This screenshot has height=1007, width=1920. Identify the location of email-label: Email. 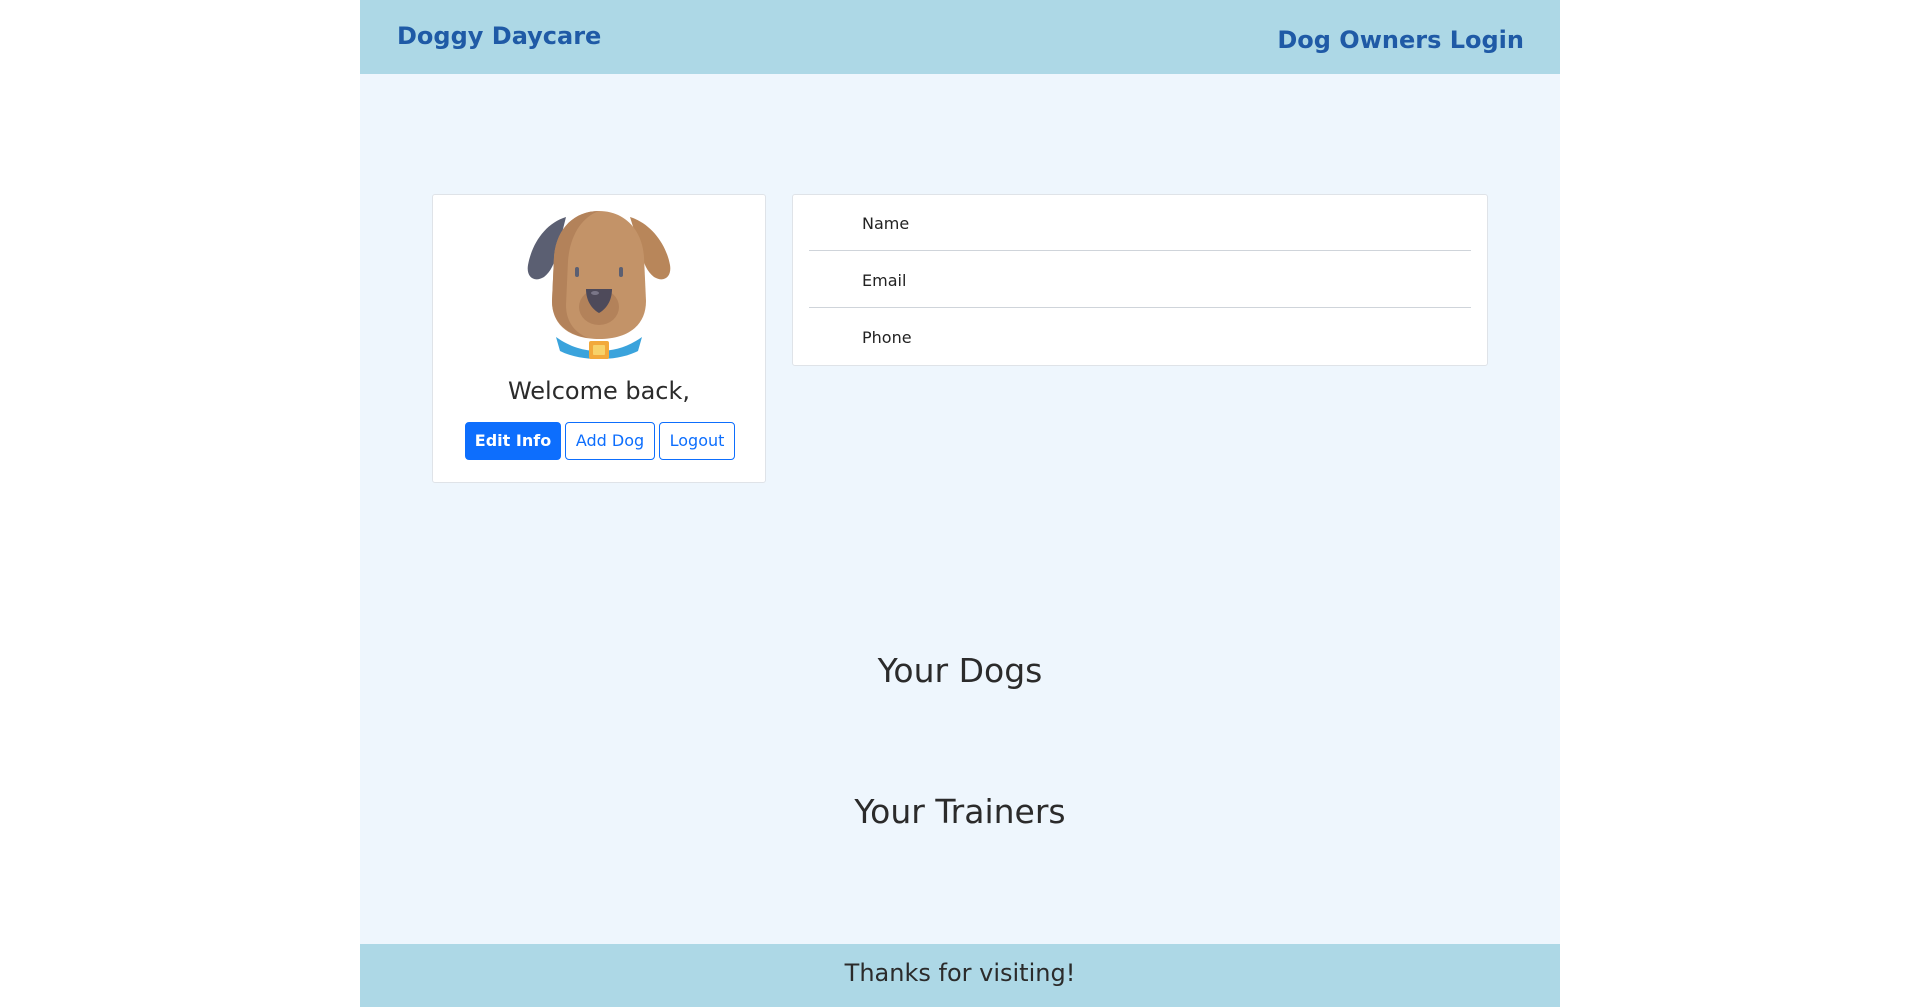
(884, 280).